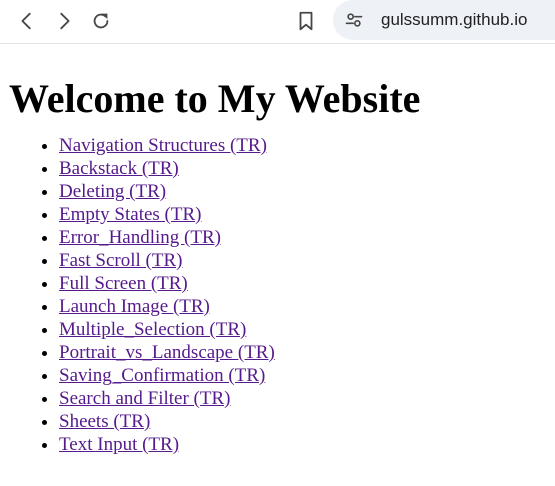  I want to click on link-sheets: Sheets (TR), so click(104, 421).